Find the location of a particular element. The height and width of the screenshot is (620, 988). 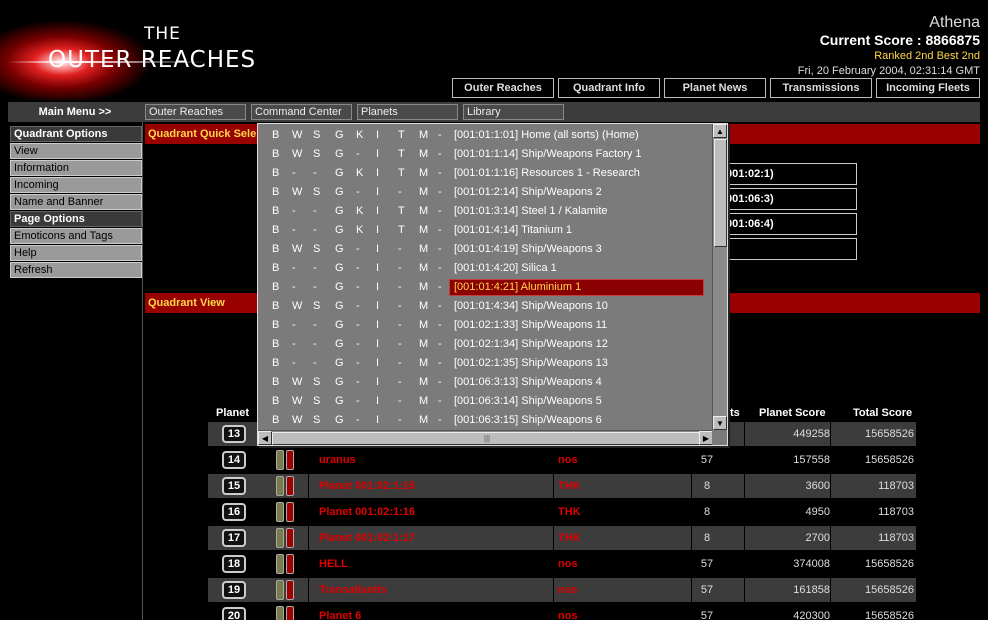

sidebar-item-incoming: Incoming is located at coordinates (76, 185).